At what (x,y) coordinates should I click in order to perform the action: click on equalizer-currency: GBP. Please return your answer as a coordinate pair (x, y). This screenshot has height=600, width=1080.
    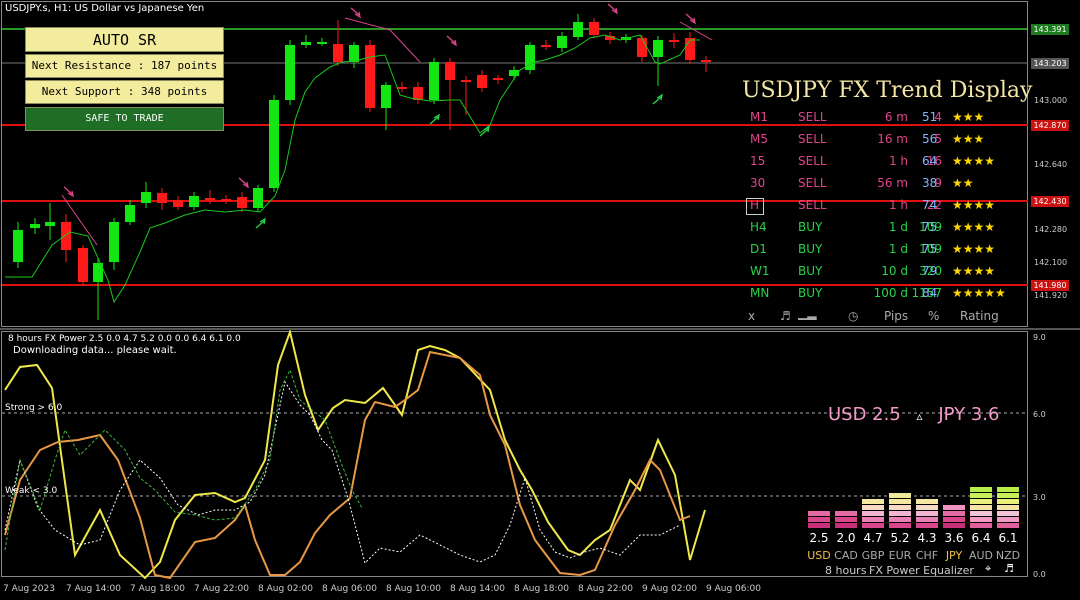
    Looking at the image, I should click on (873, 555).